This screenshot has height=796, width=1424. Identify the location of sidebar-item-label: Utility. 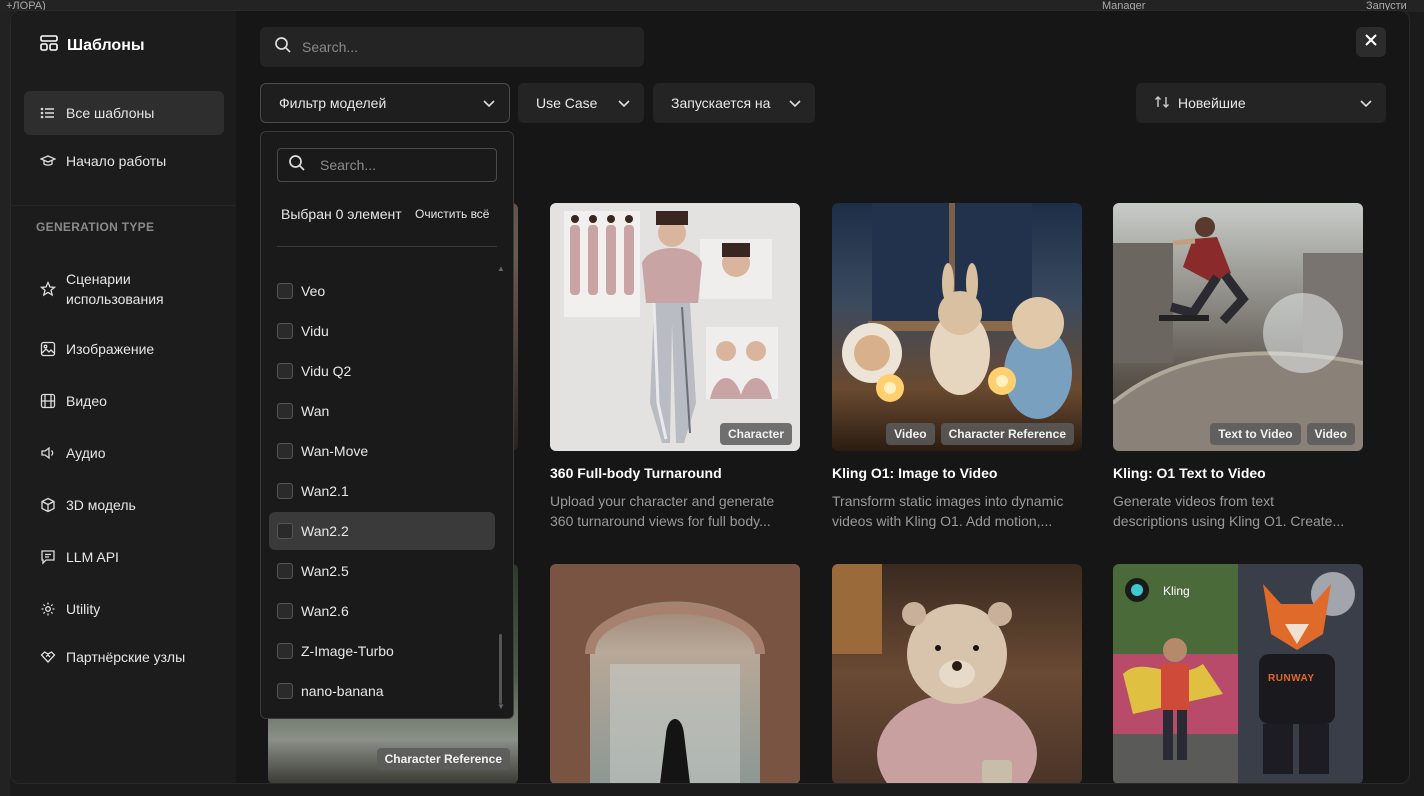
(83, 609).